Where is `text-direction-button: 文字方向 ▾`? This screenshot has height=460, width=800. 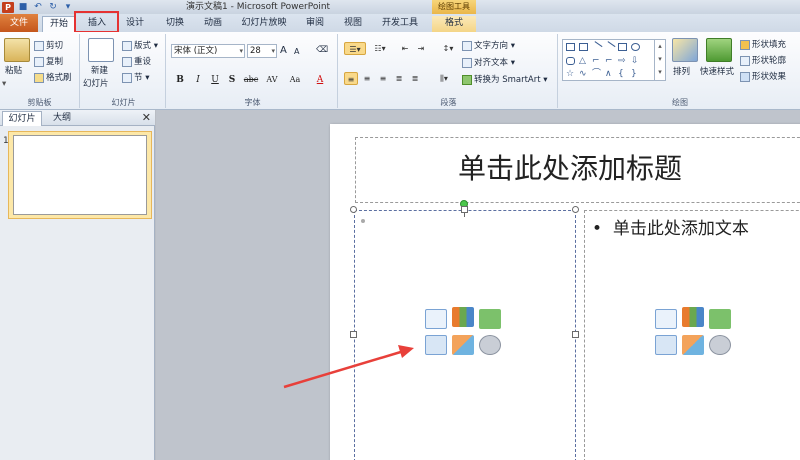
text-direction-button: 文字方向 ▾ is located at coordinates (488, 46).